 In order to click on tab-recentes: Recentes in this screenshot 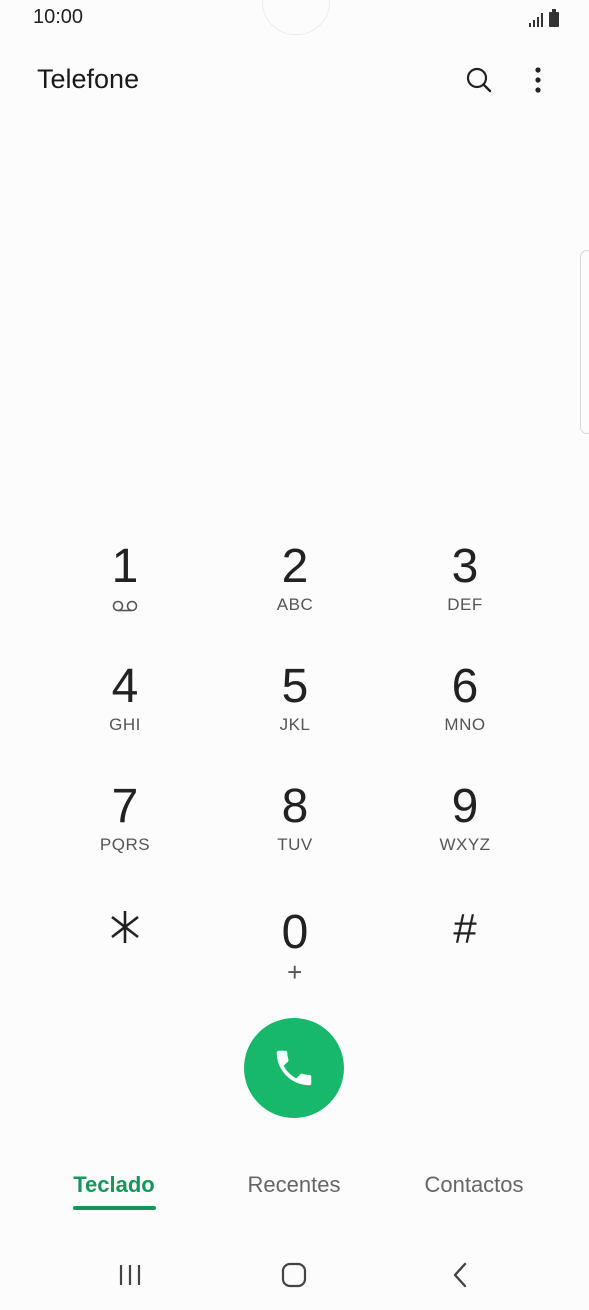, I will do `click(294, 1185)`.